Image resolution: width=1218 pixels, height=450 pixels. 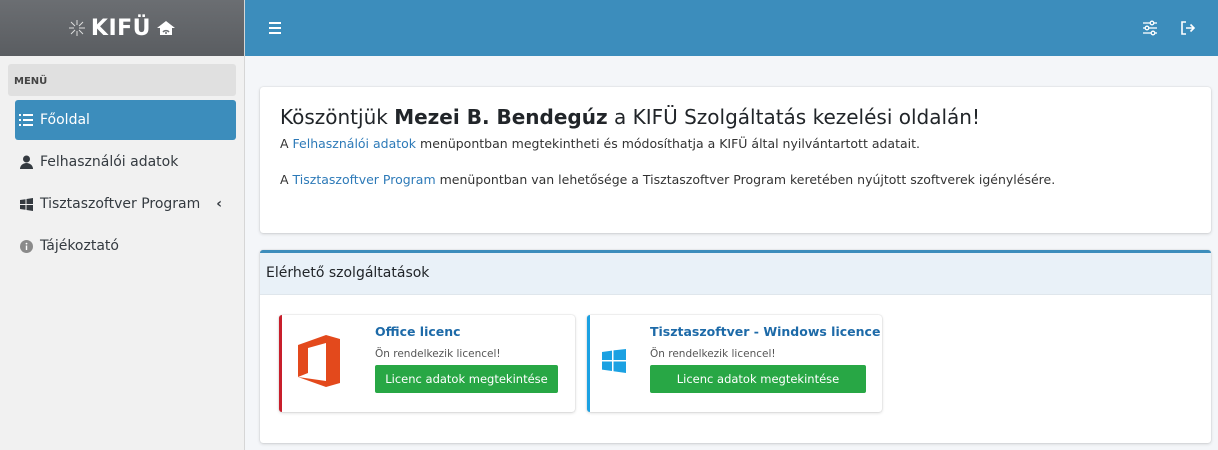 What do you see at coordinates (122, 80) in the screenshot?
I see `menu-header: MENÜ` at bounding box center [122, 80].